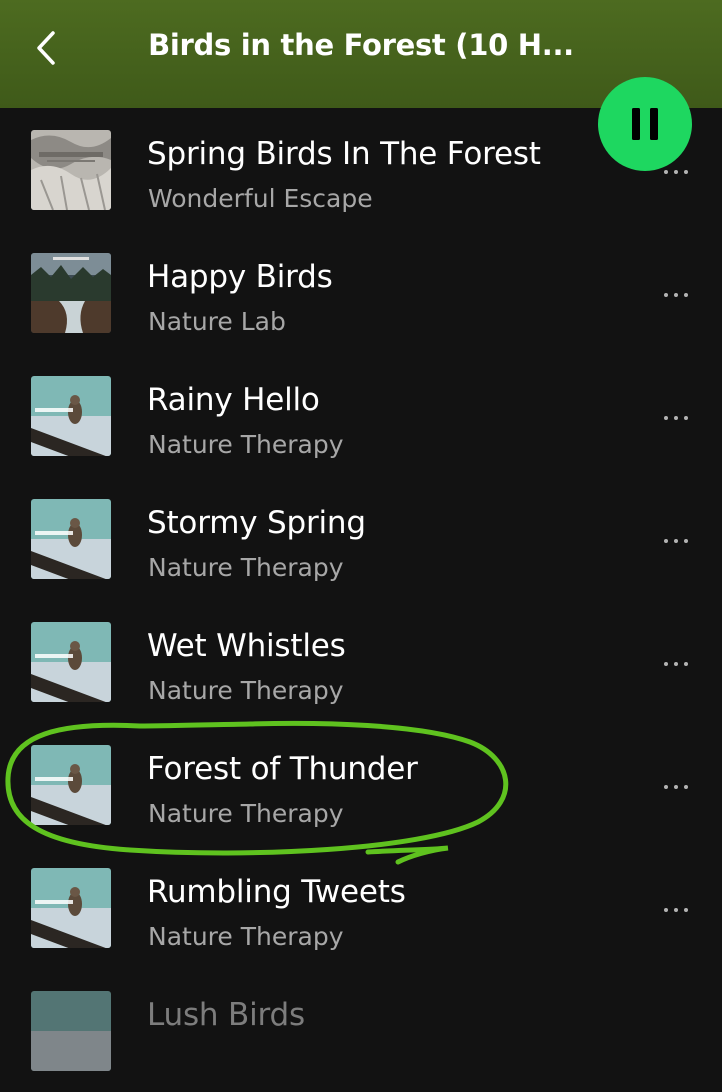 This screenshot has height=1092, width=722. Describe the element at coordinates (361, 661) in the screenshot. I see `track-row: Wet Whistles Nature Therapy` at that location.